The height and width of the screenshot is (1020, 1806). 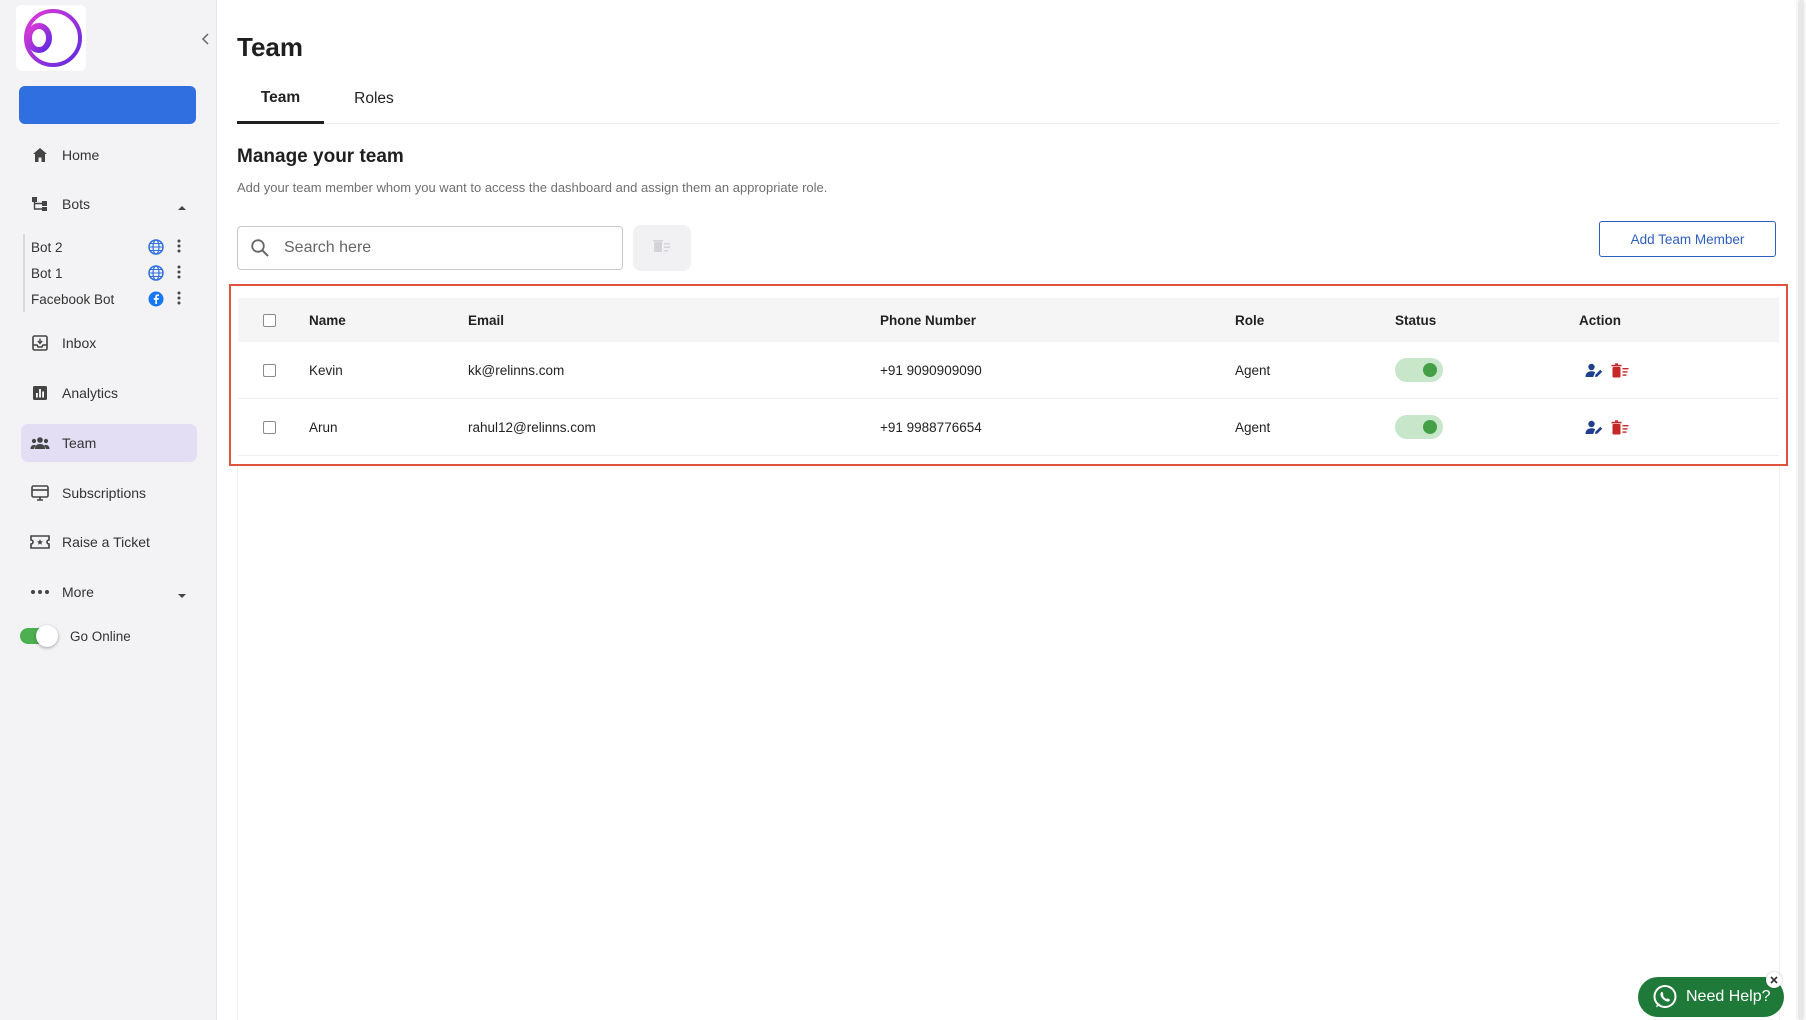 What do you see at coordinates (109, 443) in the screenshot?
I see `sidebar-item-team: Team` at bounding box center [109, 443].